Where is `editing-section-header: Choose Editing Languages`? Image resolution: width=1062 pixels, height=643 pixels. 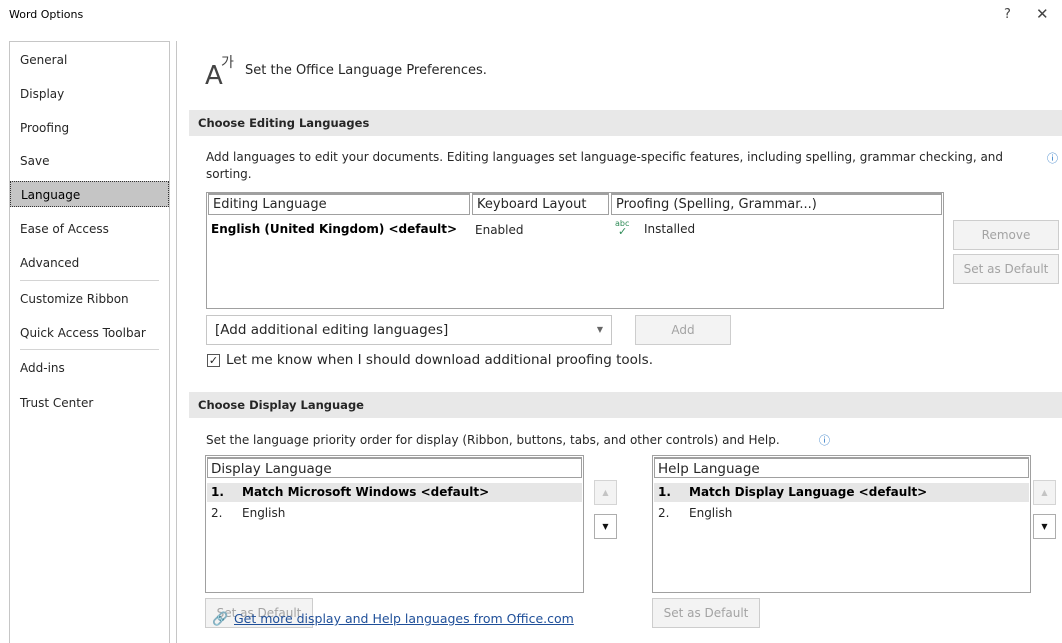
editing-section-header: Choose Editing Languages is located at coordinates (625, 123).